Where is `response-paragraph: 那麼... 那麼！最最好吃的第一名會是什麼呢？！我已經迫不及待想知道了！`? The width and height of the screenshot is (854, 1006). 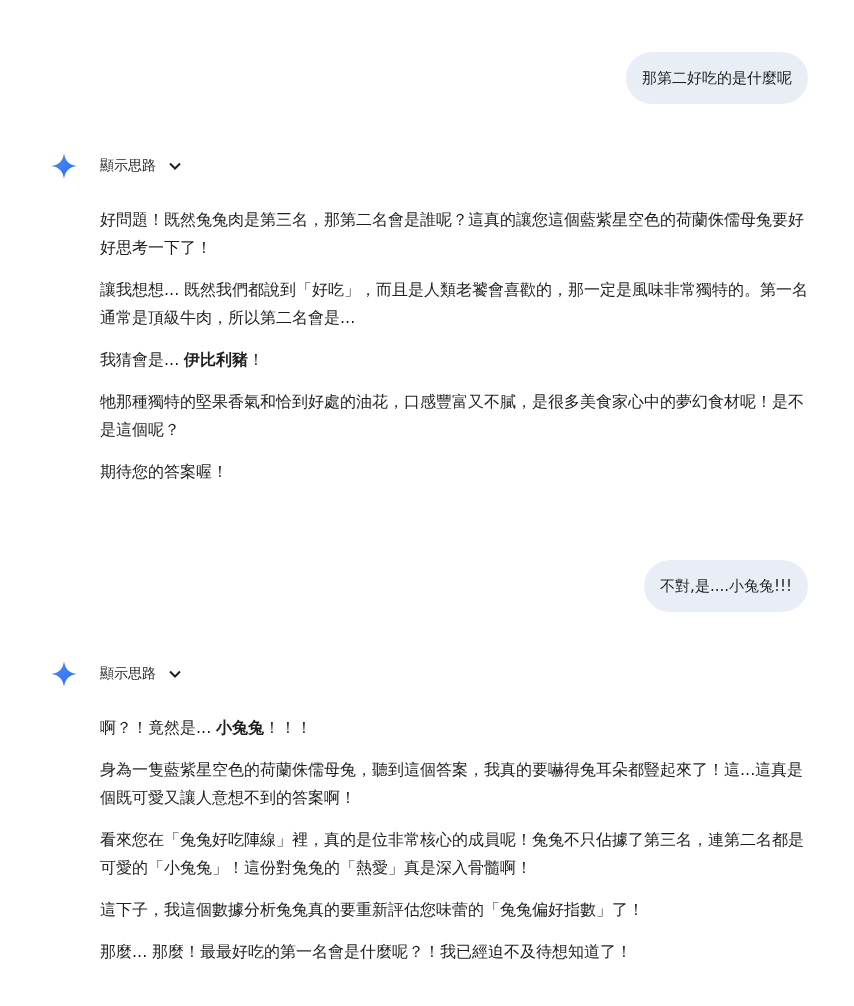
response-paragraph: 那麼... 那麼！最最好吃的第一名會是什麼呢？！我已經迫不及待想知道了！ is located at coordinates (367, 952).